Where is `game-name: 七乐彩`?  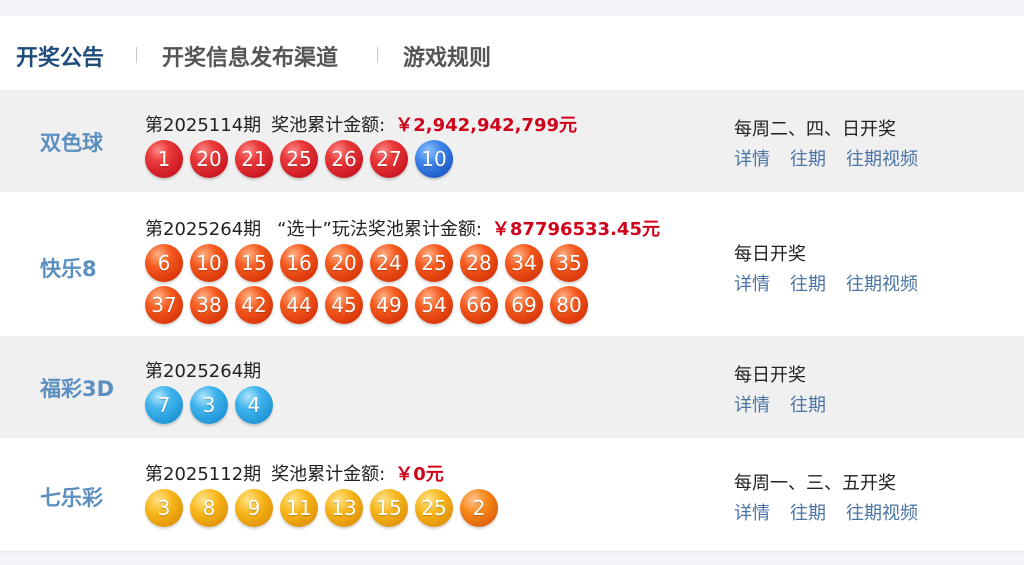 game-name: 七乐彩 is located at coordinates (71, 497).